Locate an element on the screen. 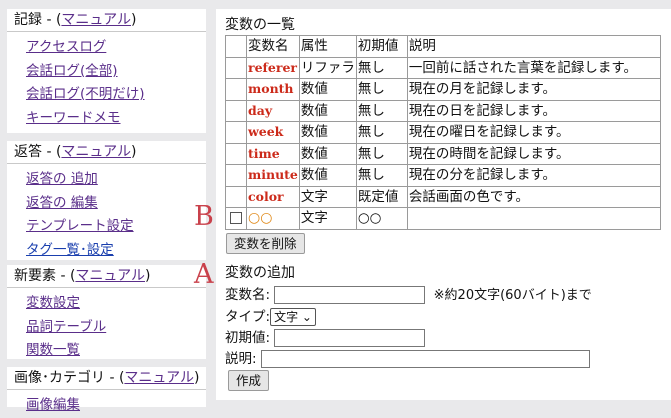 This screenshot has width=671, height=418. table-row: time 数値 無し 現在の時間を記録します。 is located at coordinates (443, 153).